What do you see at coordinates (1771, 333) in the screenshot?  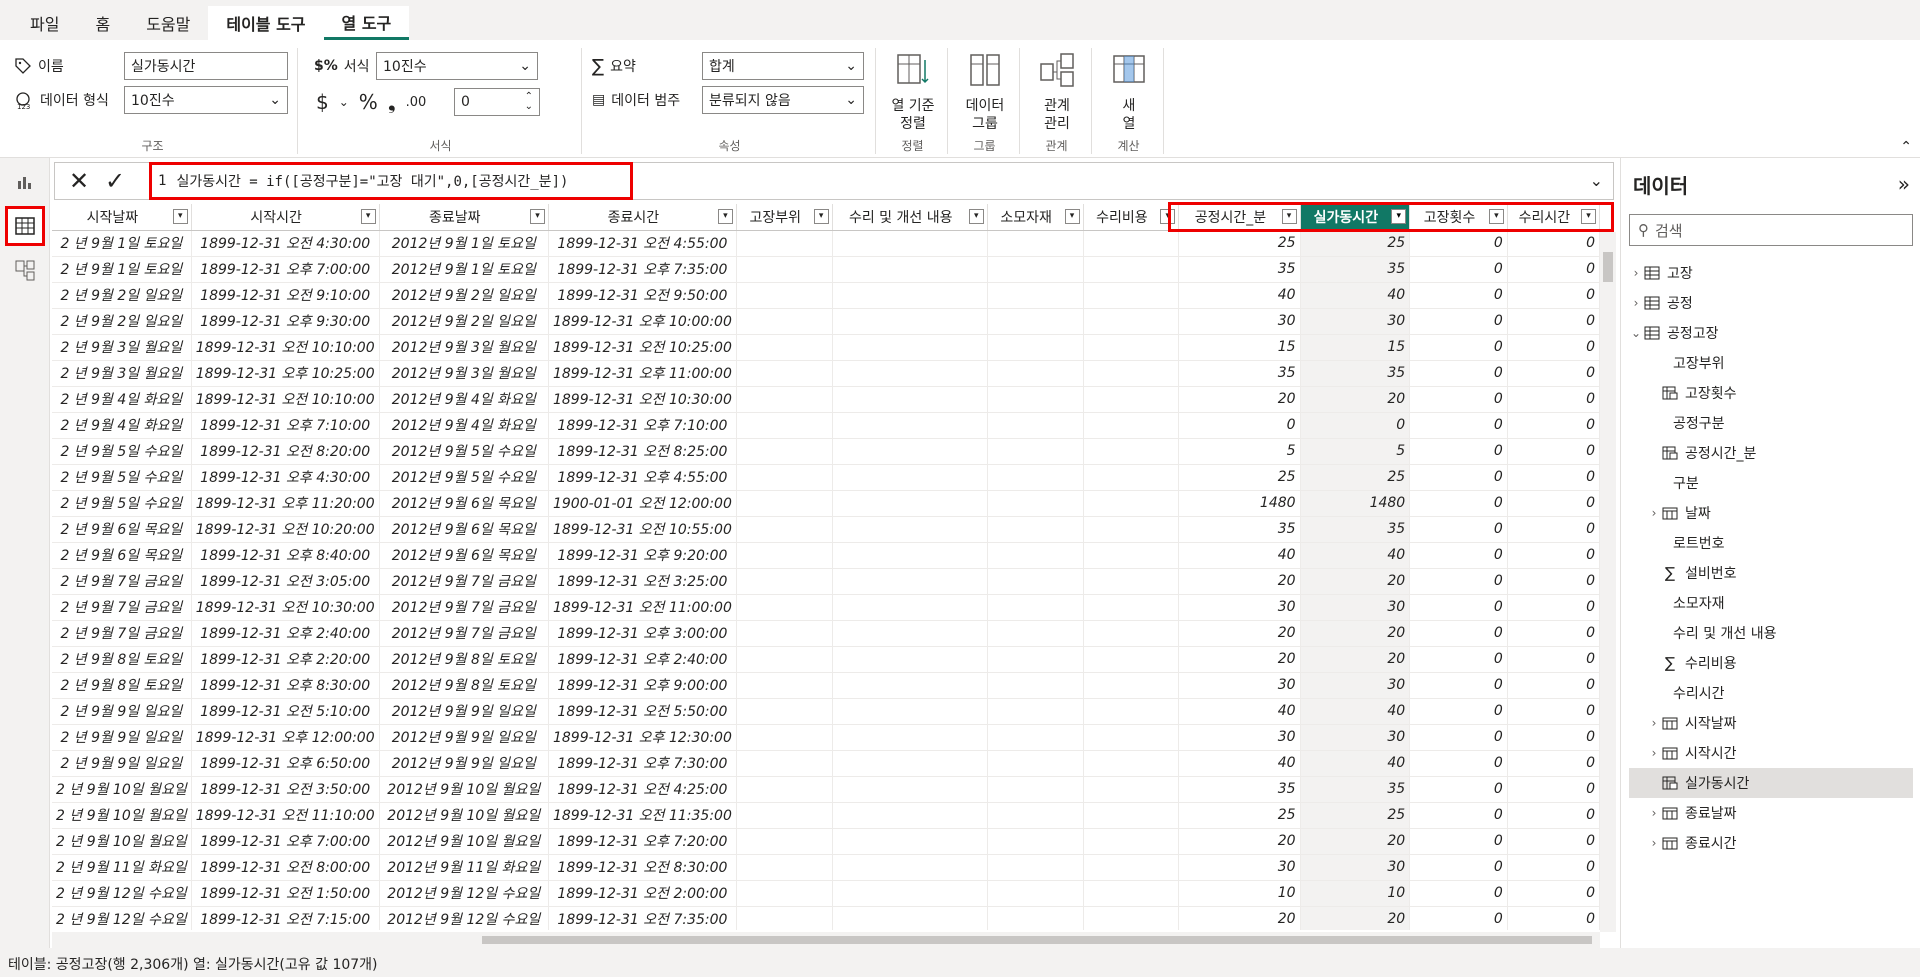 I see `field-item: ⌄ 공정고장` at bounding box center [1771, 333].